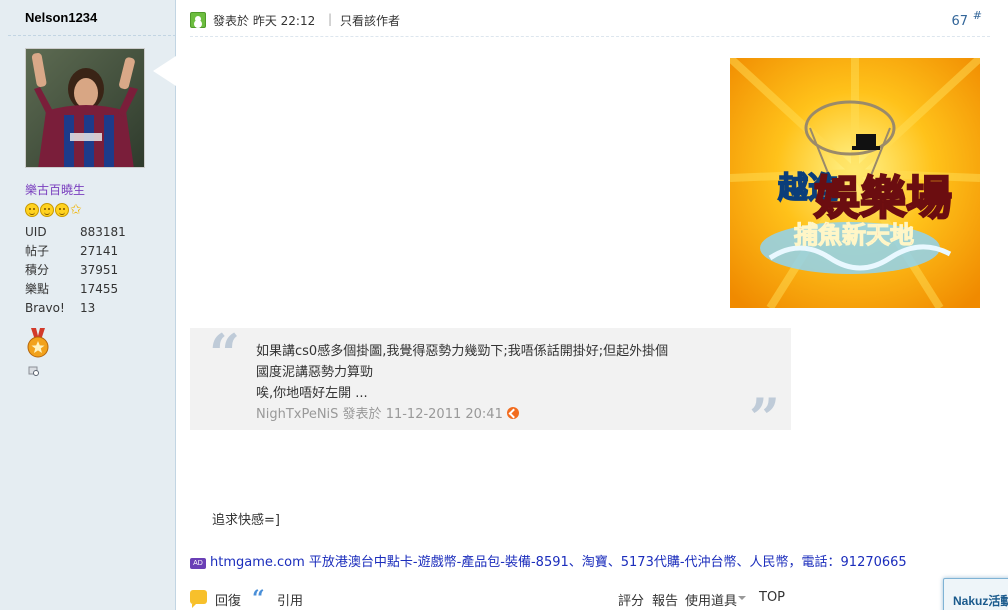 The height and width of the screenshot is (610, 1008). I want to click on stat-value: 17455, so click(99, 289).